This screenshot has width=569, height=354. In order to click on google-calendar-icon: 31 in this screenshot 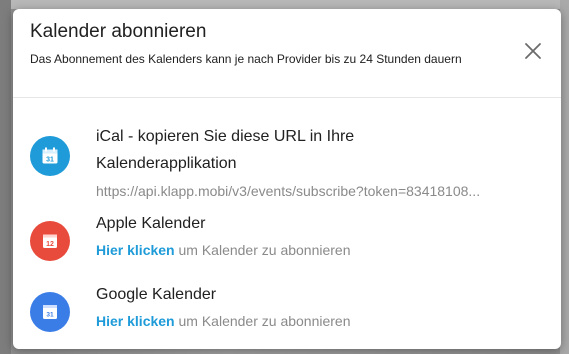, I will do `click(50, 312)`.